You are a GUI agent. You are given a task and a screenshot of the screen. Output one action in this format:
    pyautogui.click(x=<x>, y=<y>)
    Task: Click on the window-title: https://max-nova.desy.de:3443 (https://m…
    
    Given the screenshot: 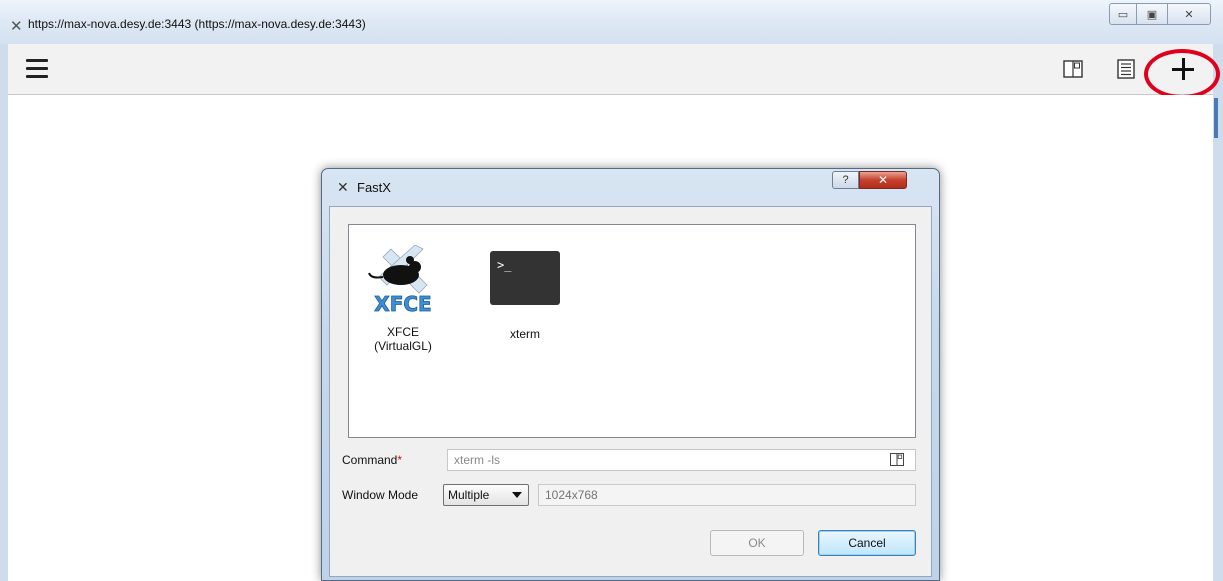 What is the action you would take?
    pyautogui.click(x=197, y=24)
    